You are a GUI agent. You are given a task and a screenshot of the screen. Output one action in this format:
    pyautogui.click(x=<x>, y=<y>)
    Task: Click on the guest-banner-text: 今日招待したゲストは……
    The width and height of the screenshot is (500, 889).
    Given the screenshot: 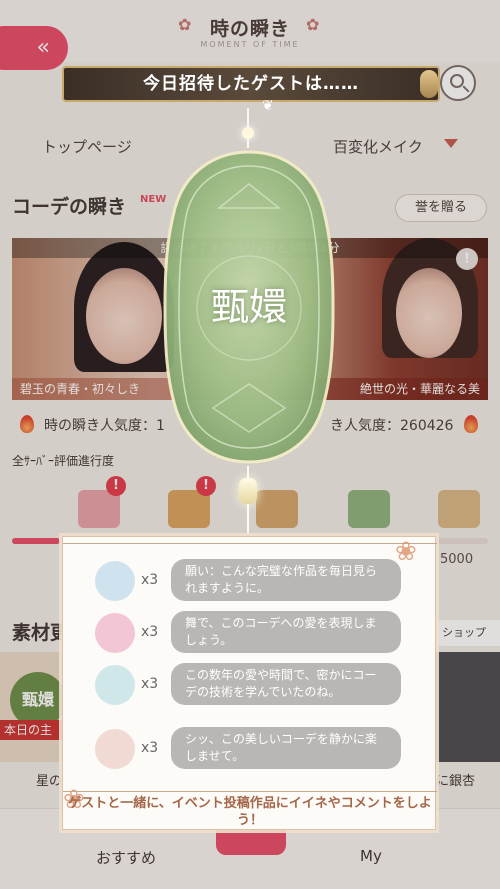 What is the action you would take?
    pyautogui.click(x=251, y=84)
    